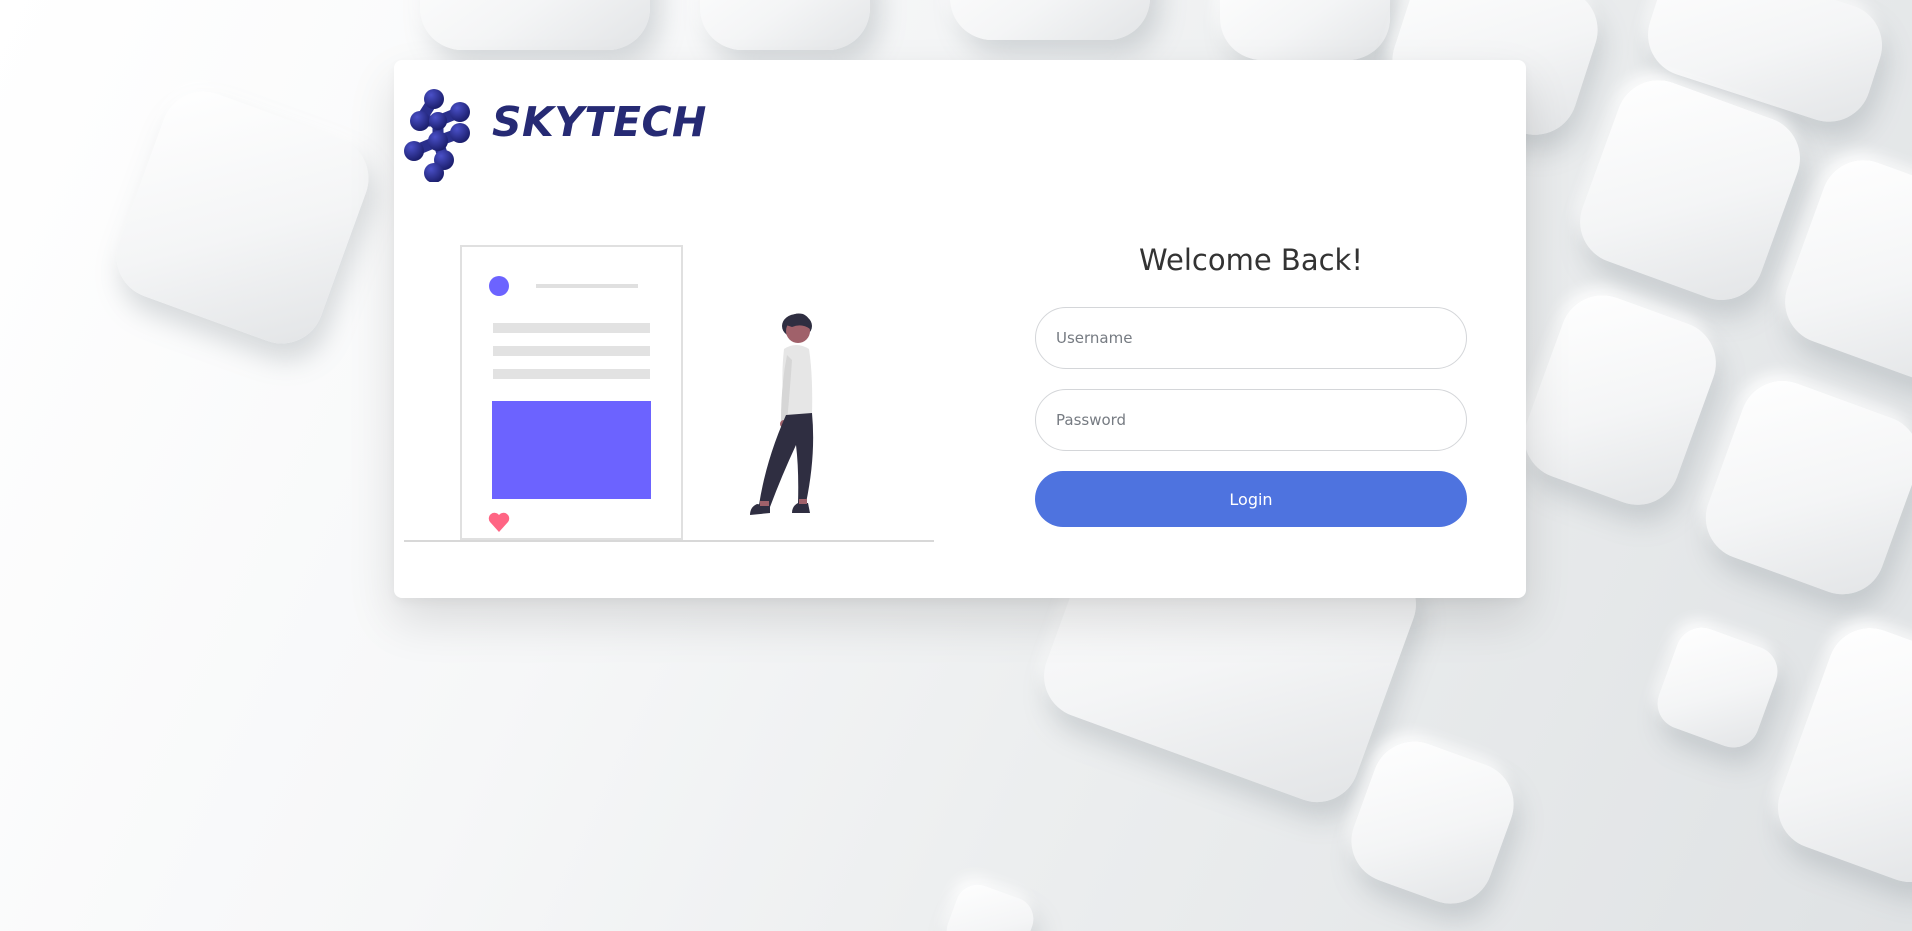  What do you see at coordinates (1251, 260) in the screenshot?
I see `welcome-title: Welcome Back!` at bounding box center [1251, 260].